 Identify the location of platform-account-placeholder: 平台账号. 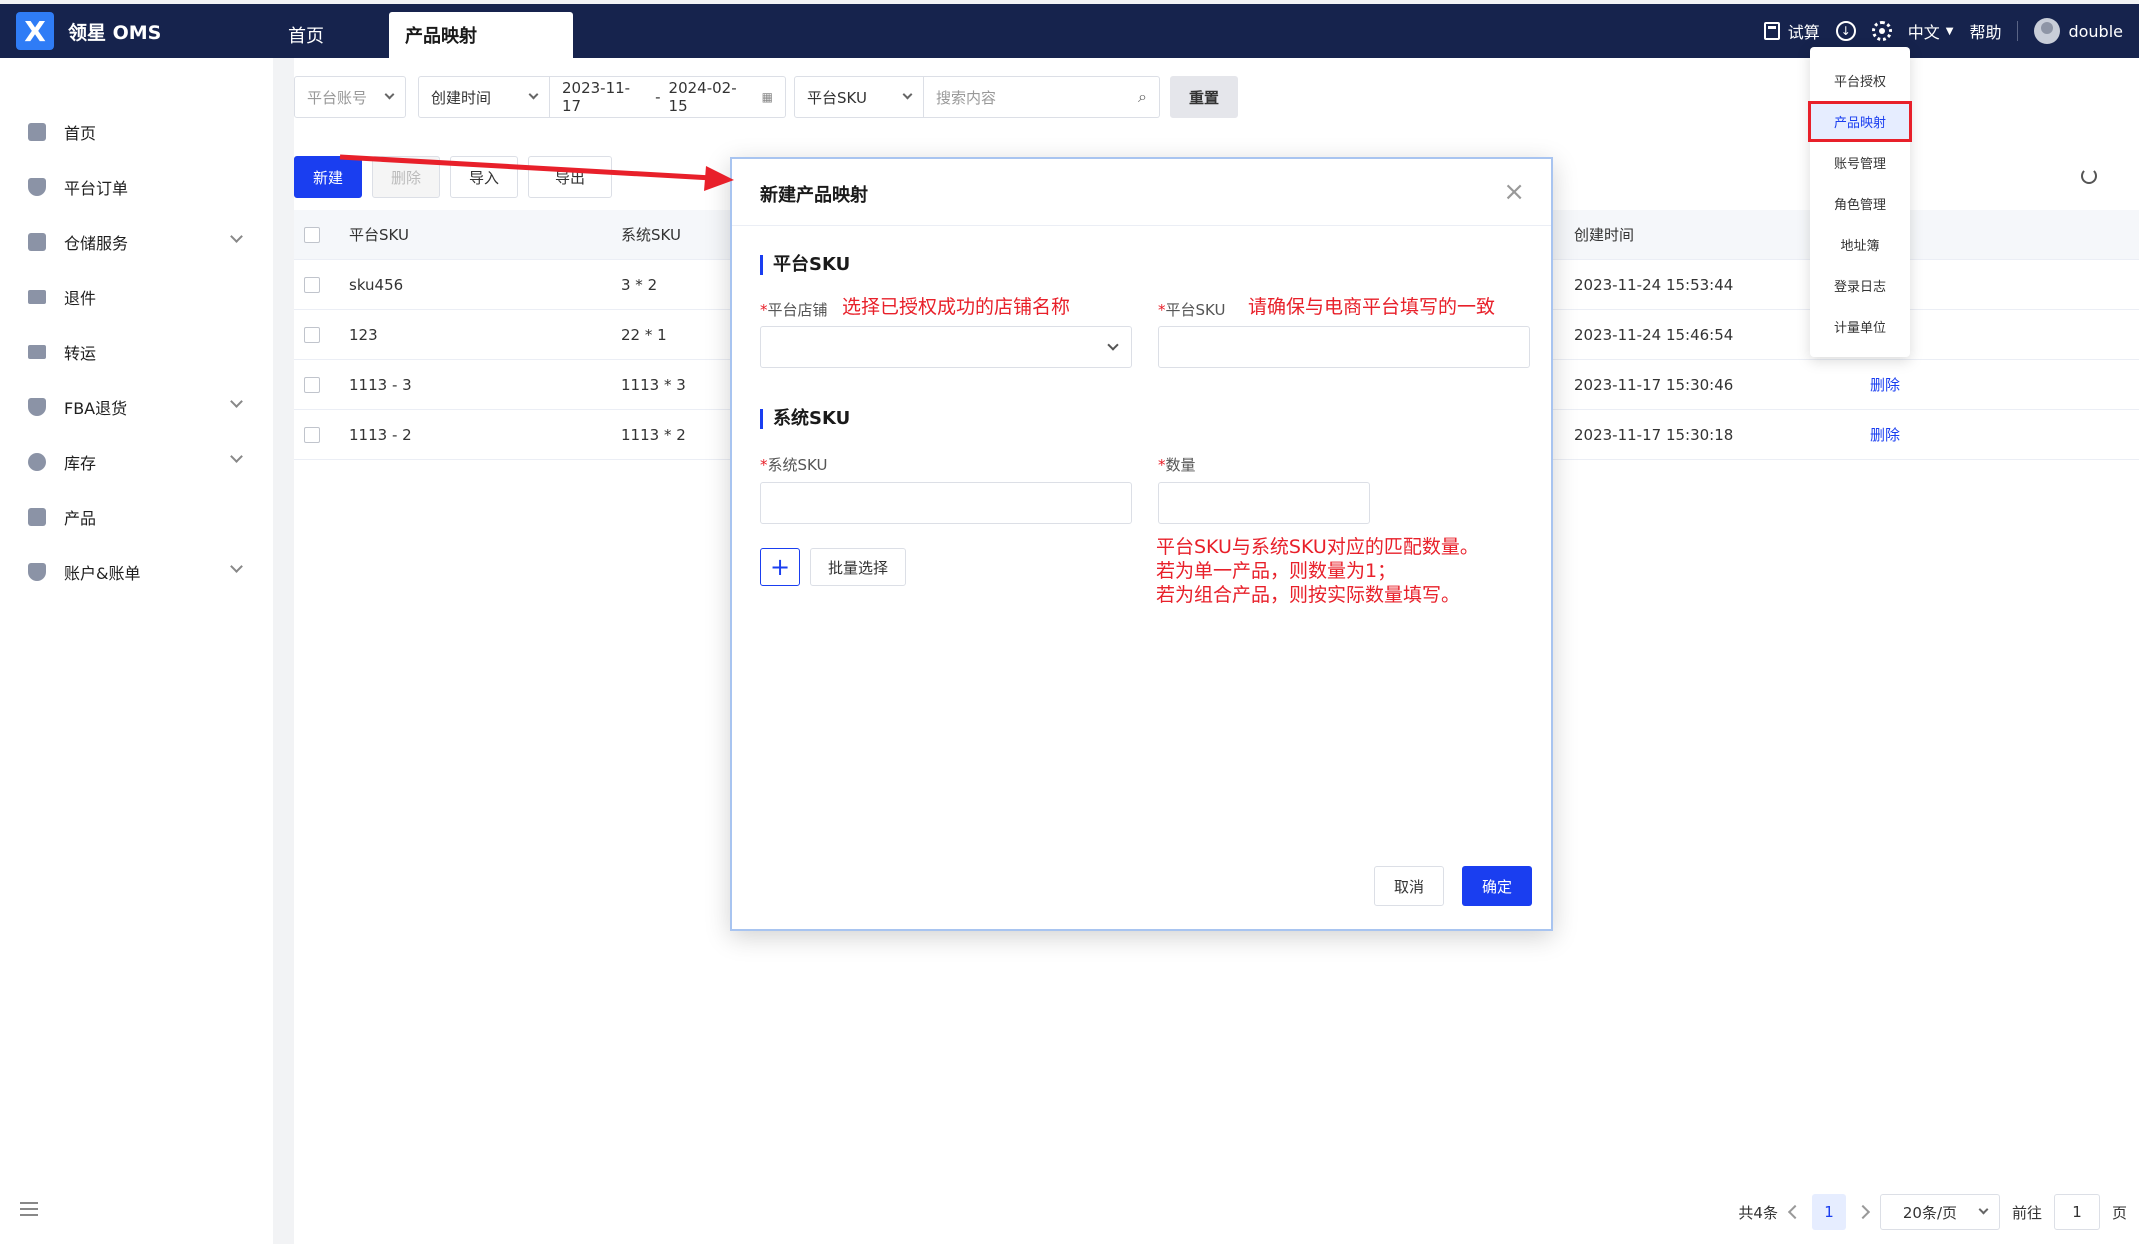
(337, 97).